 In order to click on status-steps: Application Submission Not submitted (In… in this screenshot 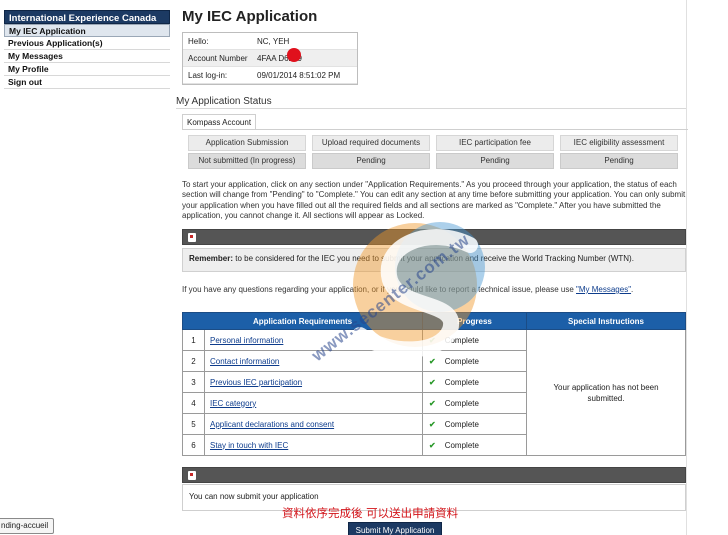, I will do `click(434, 152)`.